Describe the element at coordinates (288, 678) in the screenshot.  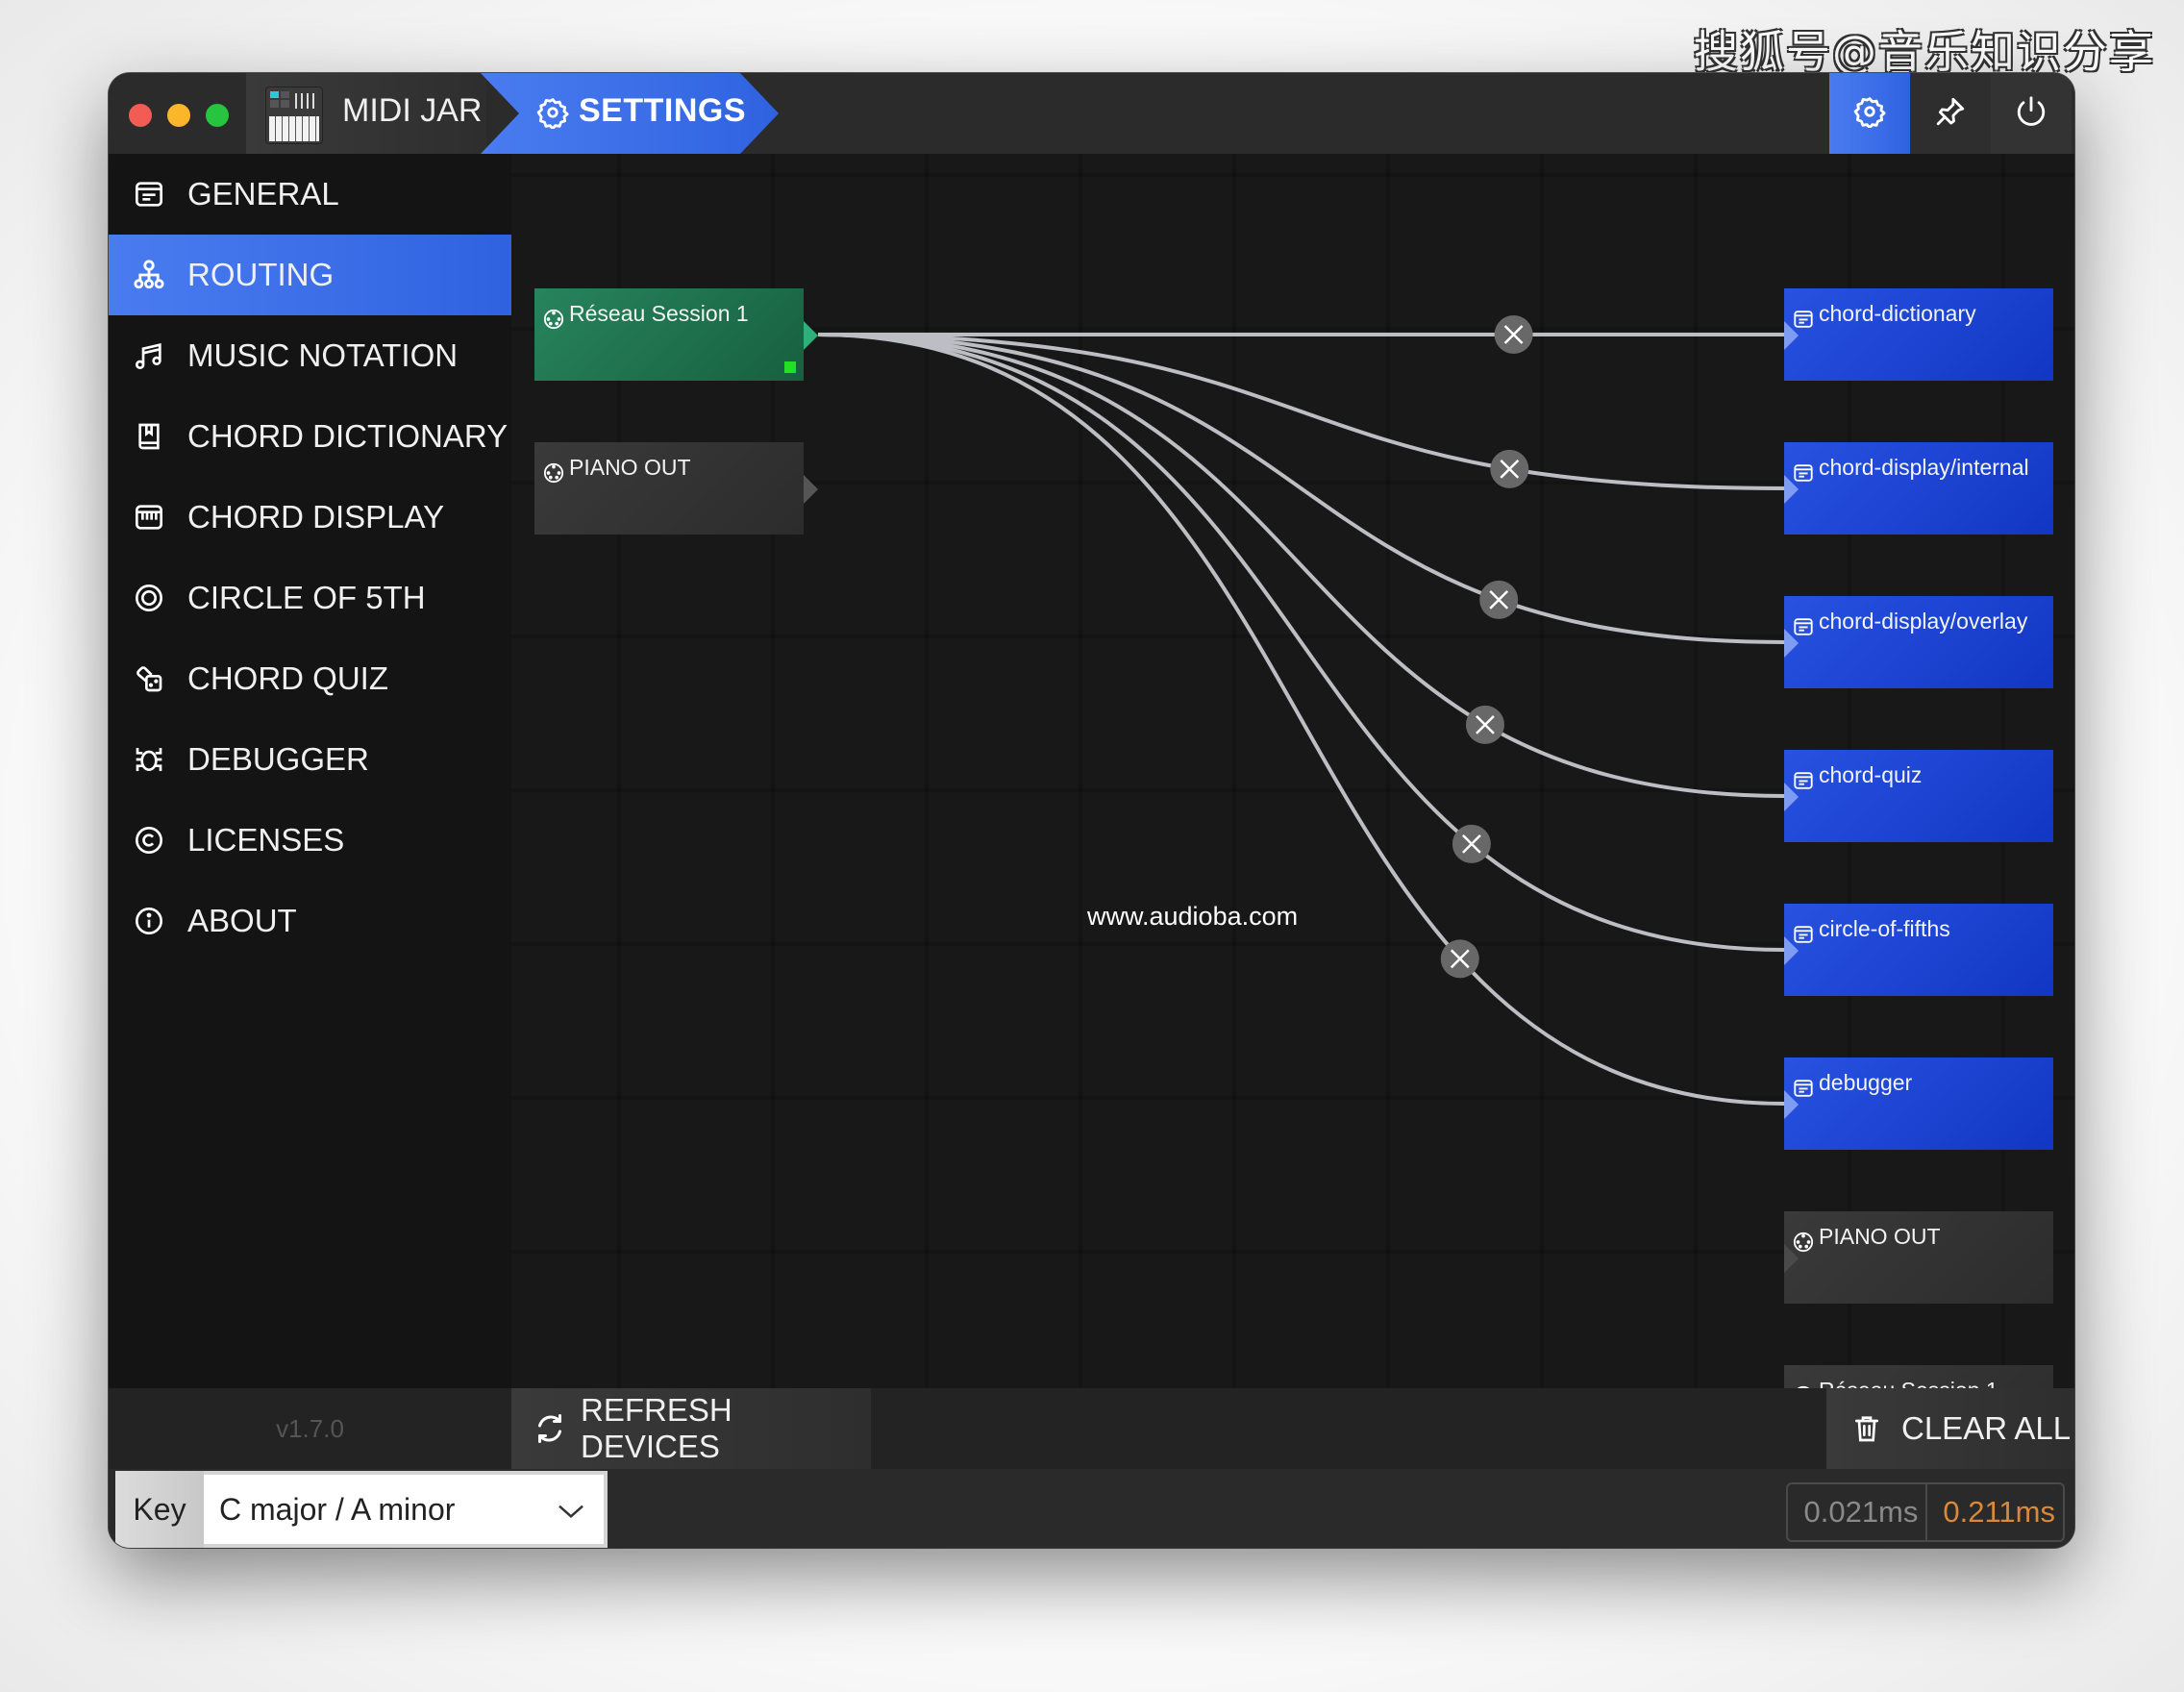
I see `sidebar-item-label: CHORD QUIZ` at that location.